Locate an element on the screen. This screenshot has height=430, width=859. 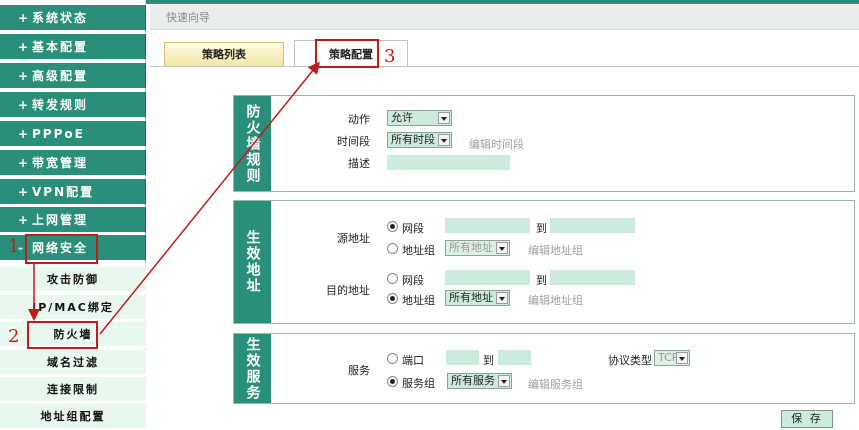
description-input is located at coordinates (448, 162).